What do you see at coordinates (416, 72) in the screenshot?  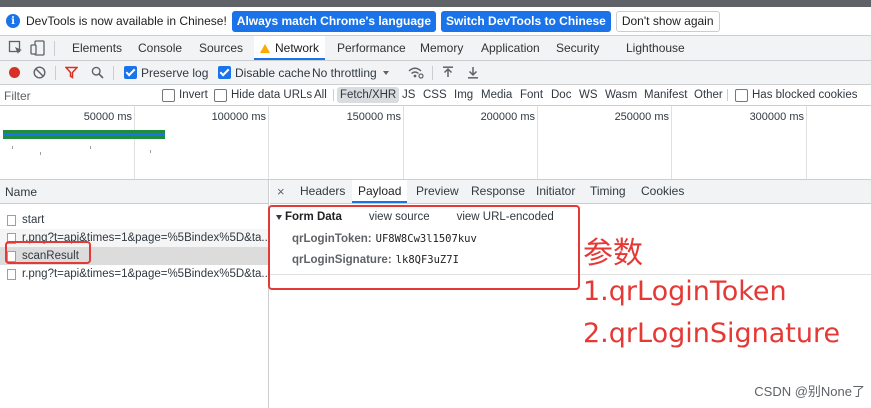 I see `network-conditions-icon` at bounding box center [416, 72].